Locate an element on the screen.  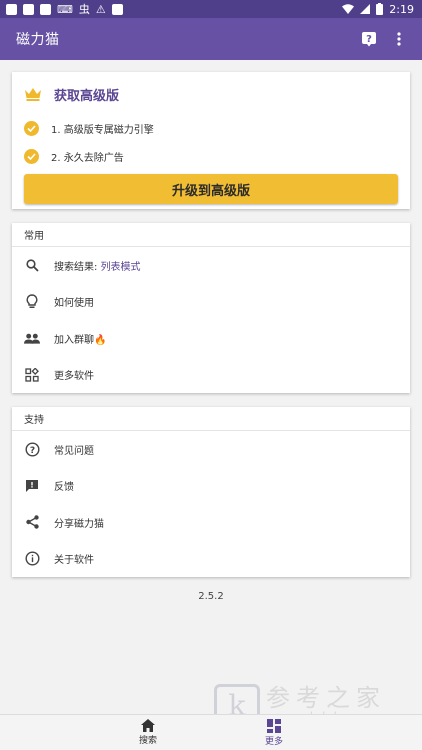
how-to-use-item: 如何使用 is located at coordinates (211, 302).